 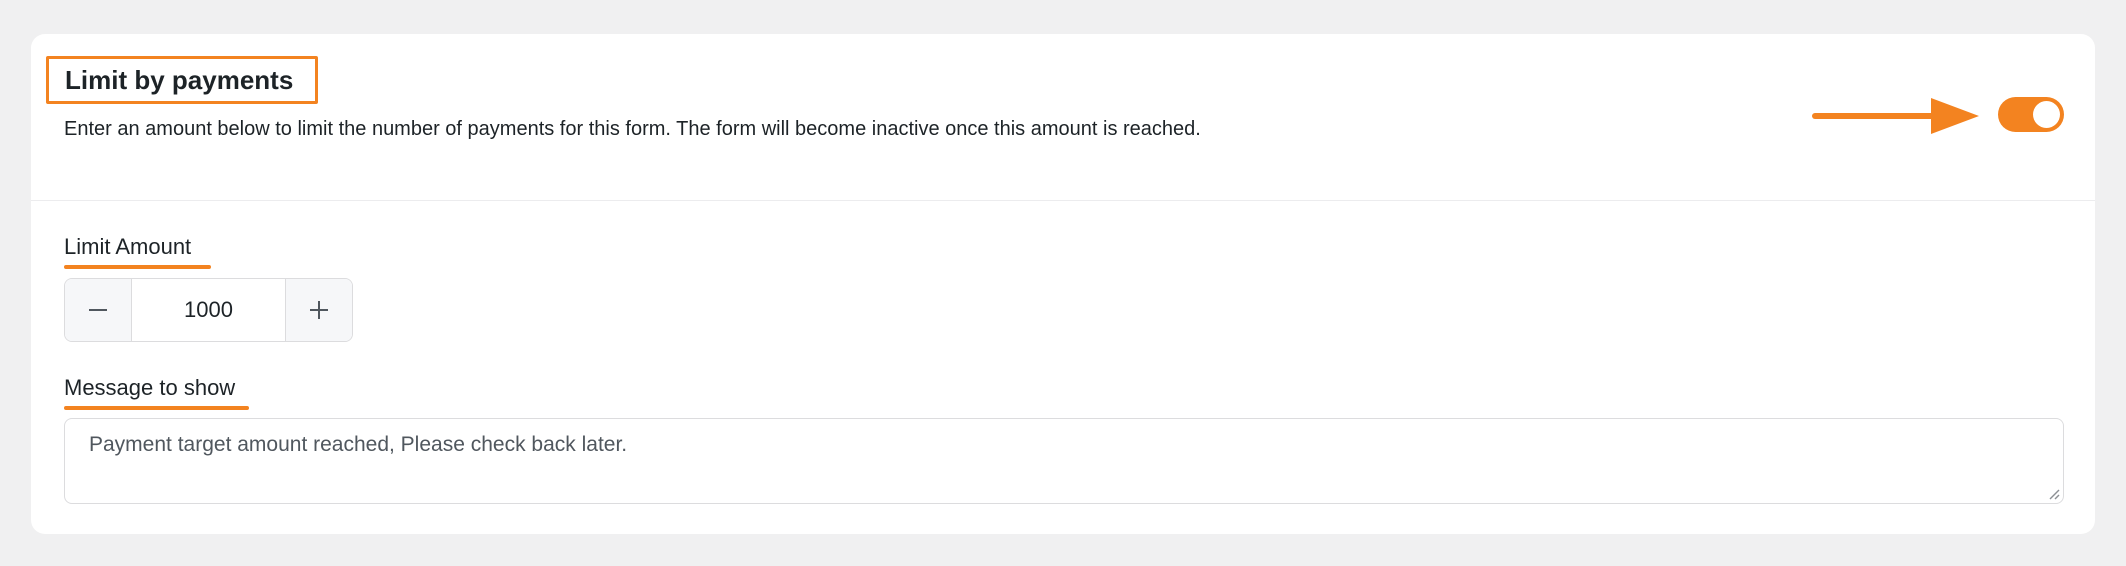 What do you see at coordinates (137, 267) in the screenshot?
I see `limit-amount-label-underline` at bounding box center [137, 267].